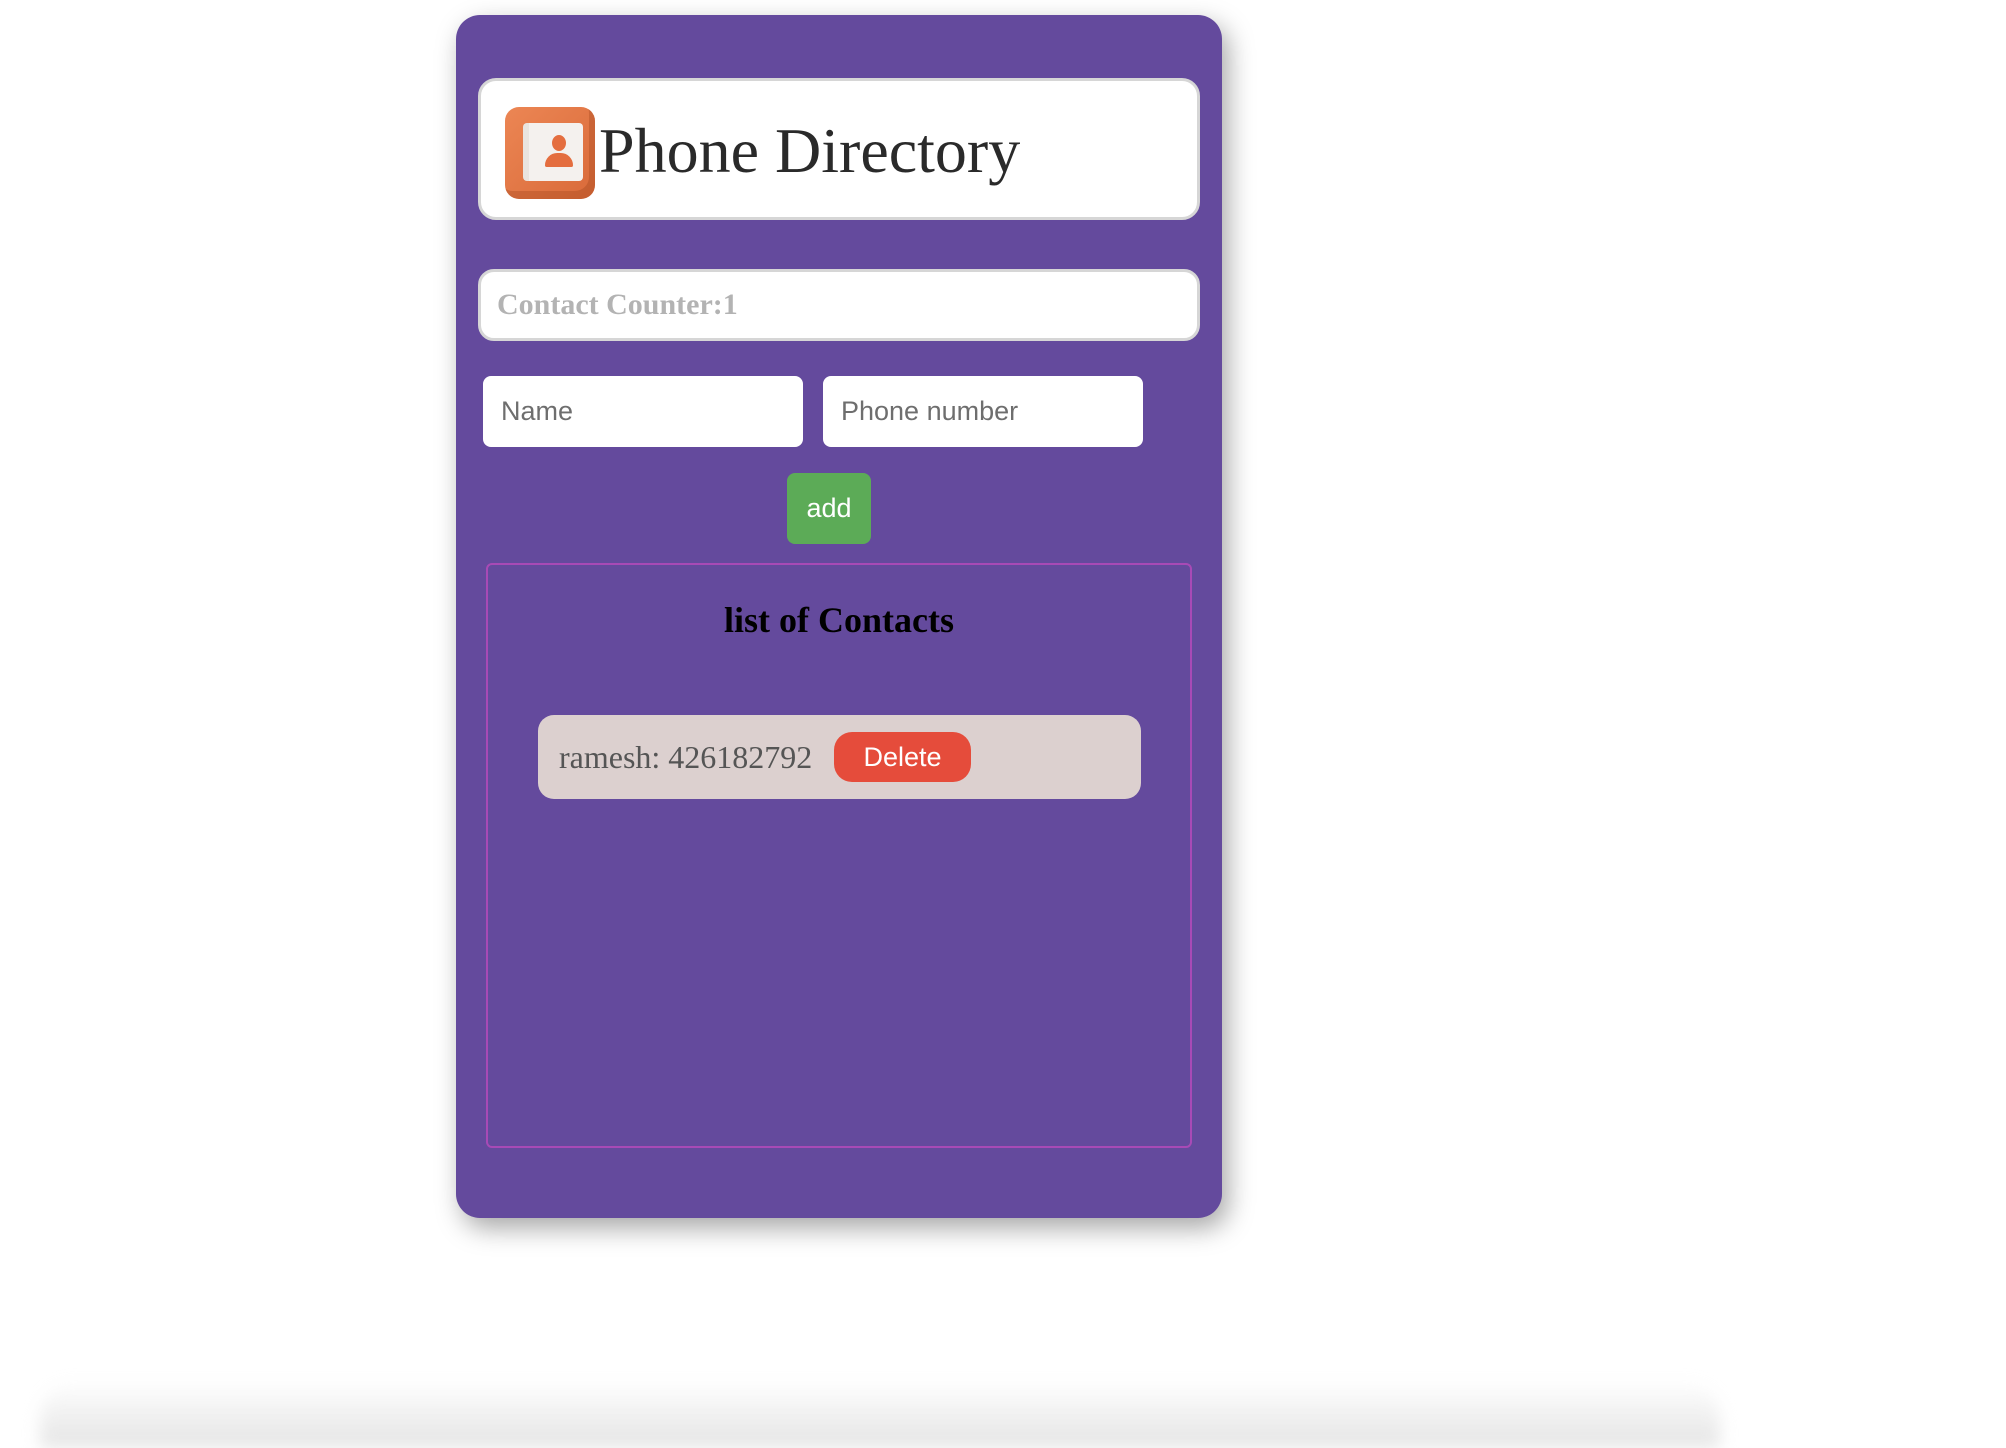  Describe the element at coordinates (810, 150) in the screenshot. I see `page-title: Phone Directory` at that location.